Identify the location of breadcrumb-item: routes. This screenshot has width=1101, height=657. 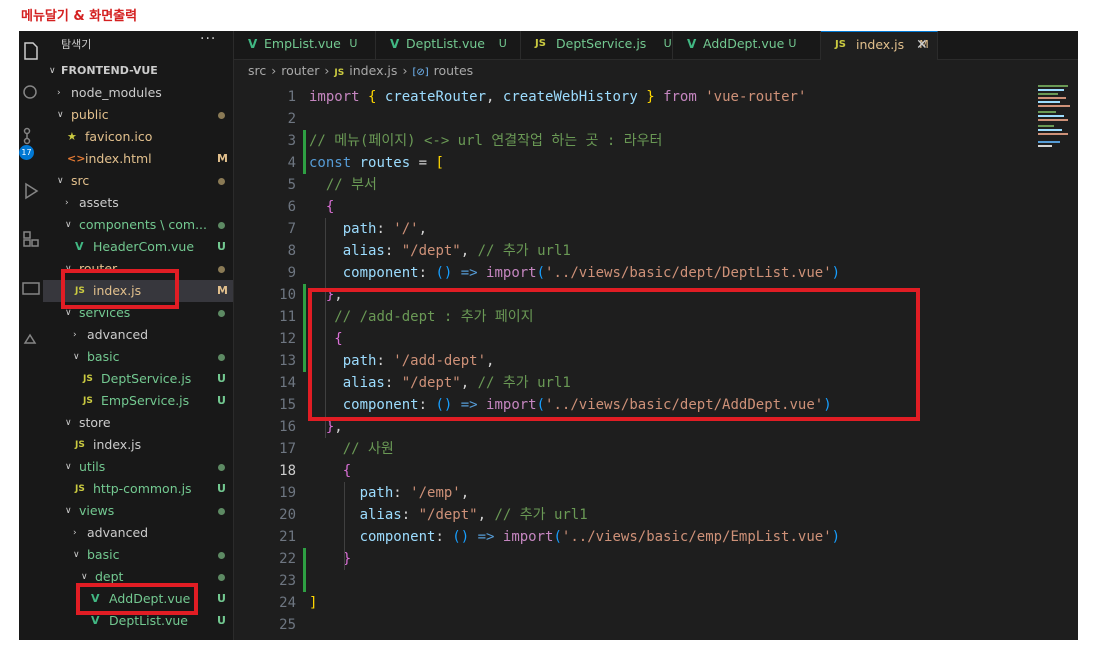
(454, 70).